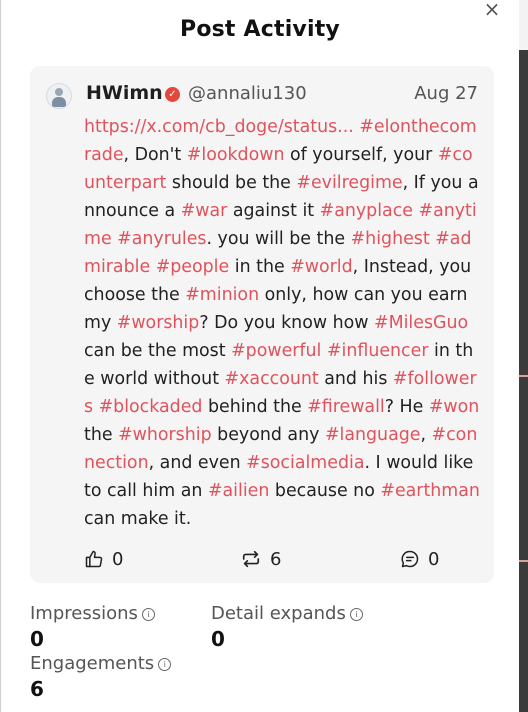 Image resolution: width=528 pixels, height=712 pixels. What do you see at coordinates (287, 323) in the screenshot?
I see `post-text-segment: ? Do you know how` at bounding box center [287, 323].